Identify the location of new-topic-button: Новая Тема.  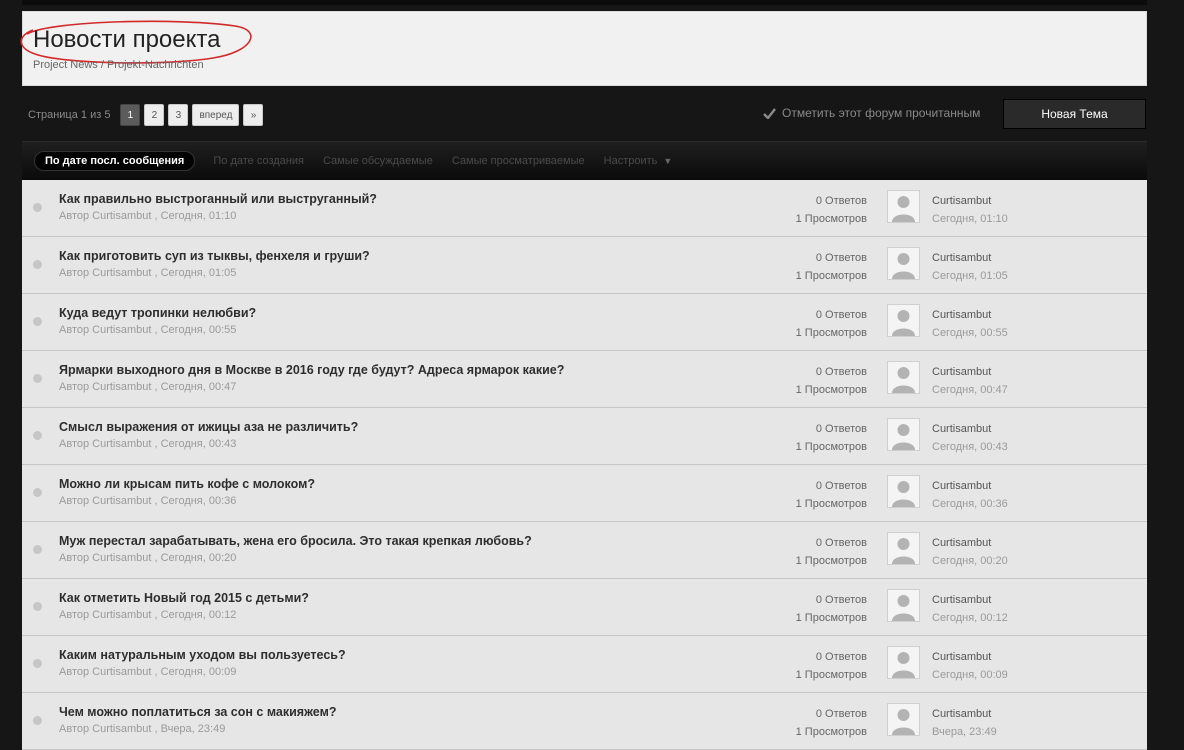
(1074, 114).